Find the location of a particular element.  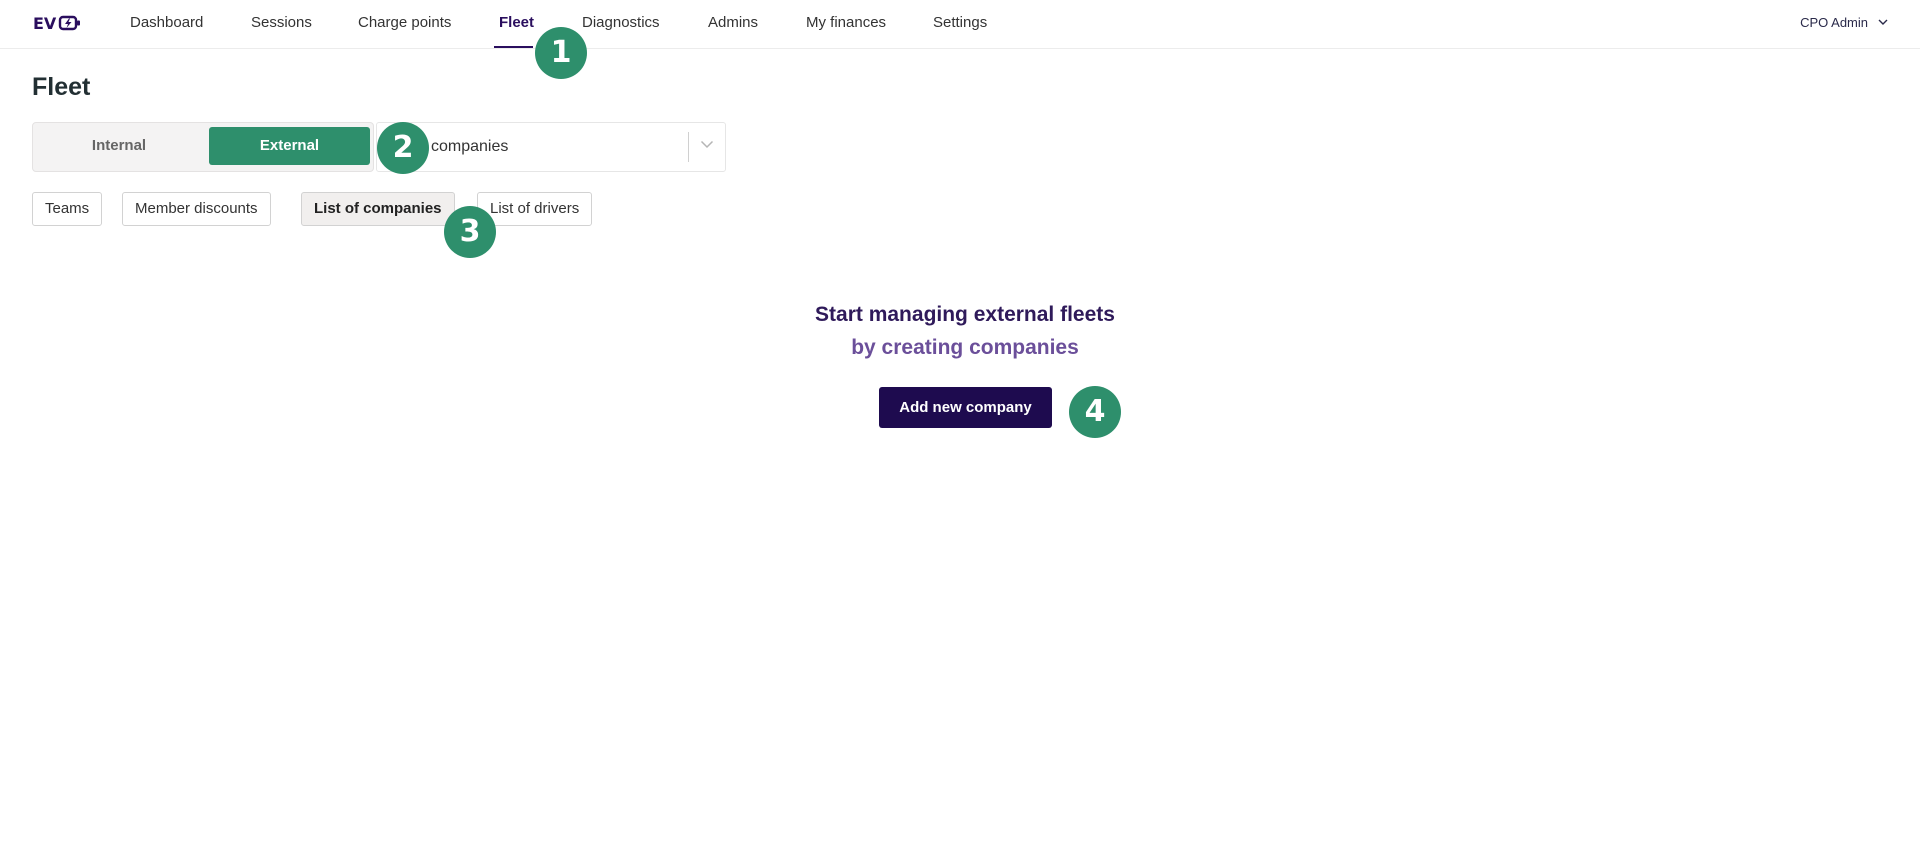

logo-text: EV is located at coordinates (45, 23).